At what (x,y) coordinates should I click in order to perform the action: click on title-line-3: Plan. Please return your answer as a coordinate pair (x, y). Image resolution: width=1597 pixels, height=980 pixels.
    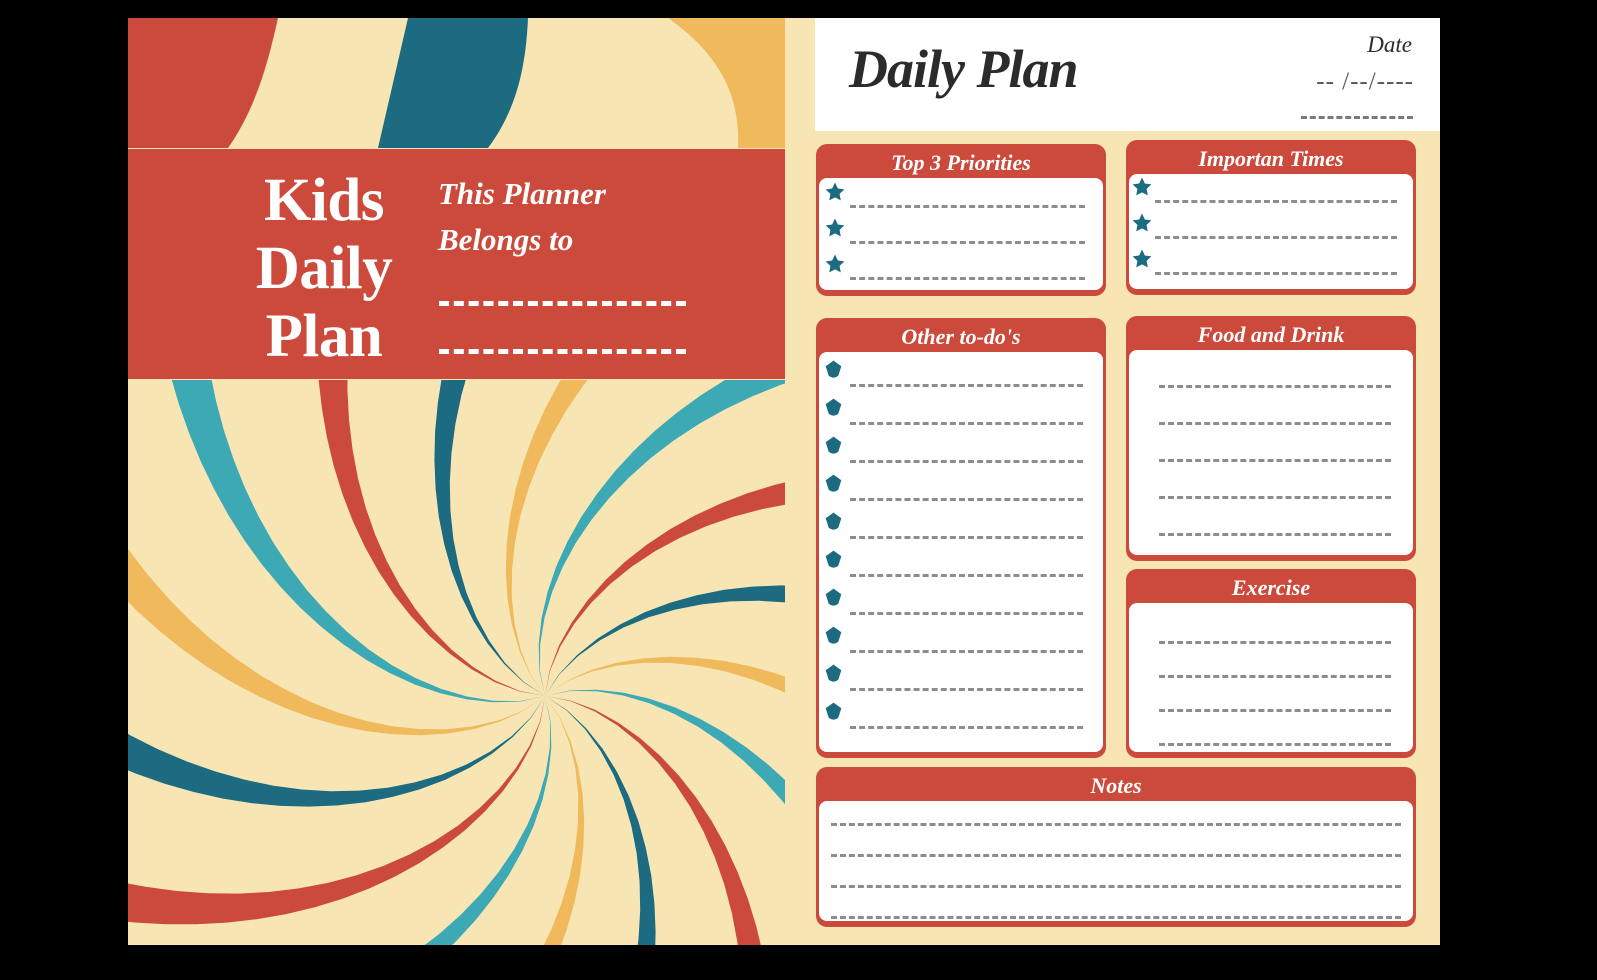
    Looking at the image, I should click on (324, 336).